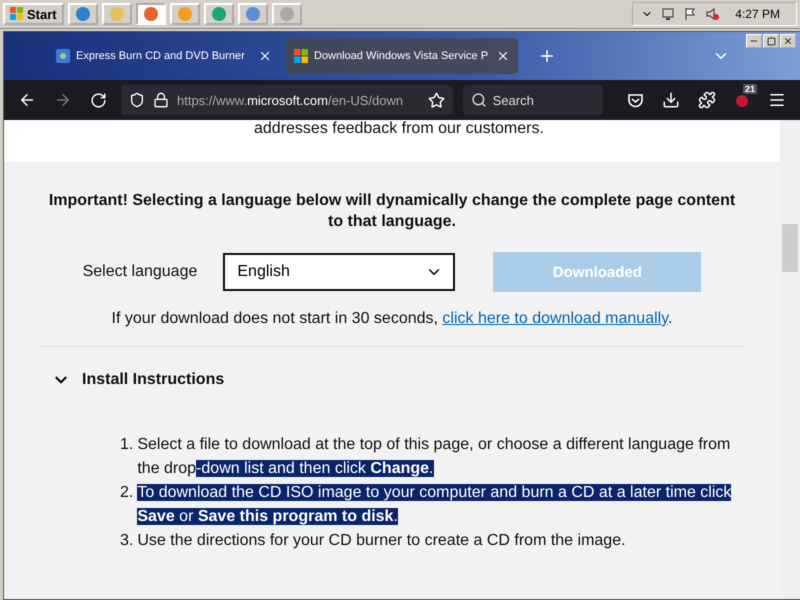 This screenshot has height=600, width=800. I want to click on puzzle-icon, so click(707, 100).